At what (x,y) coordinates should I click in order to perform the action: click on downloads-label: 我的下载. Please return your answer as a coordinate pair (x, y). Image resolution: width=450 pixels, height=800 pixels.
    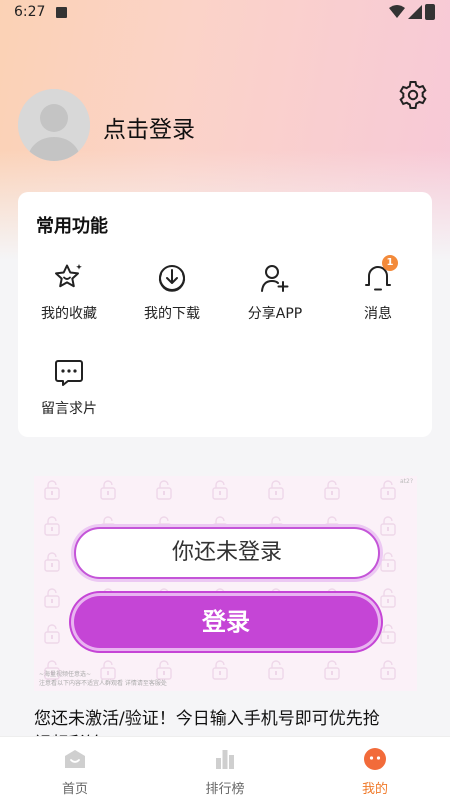
    Looking at the image, I should click on (172, 314).